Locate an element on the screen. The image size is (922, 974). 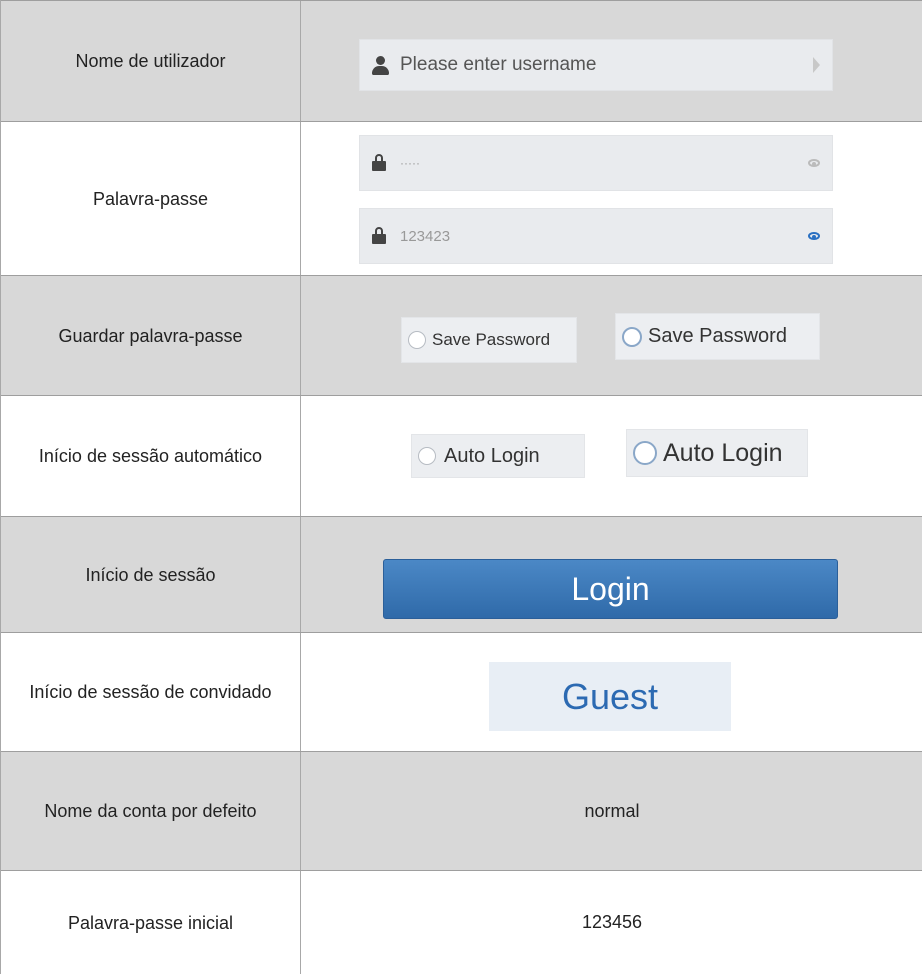
row-initial-password: Palavra-passe inicial 123456 is located at coordinates (461, 922).